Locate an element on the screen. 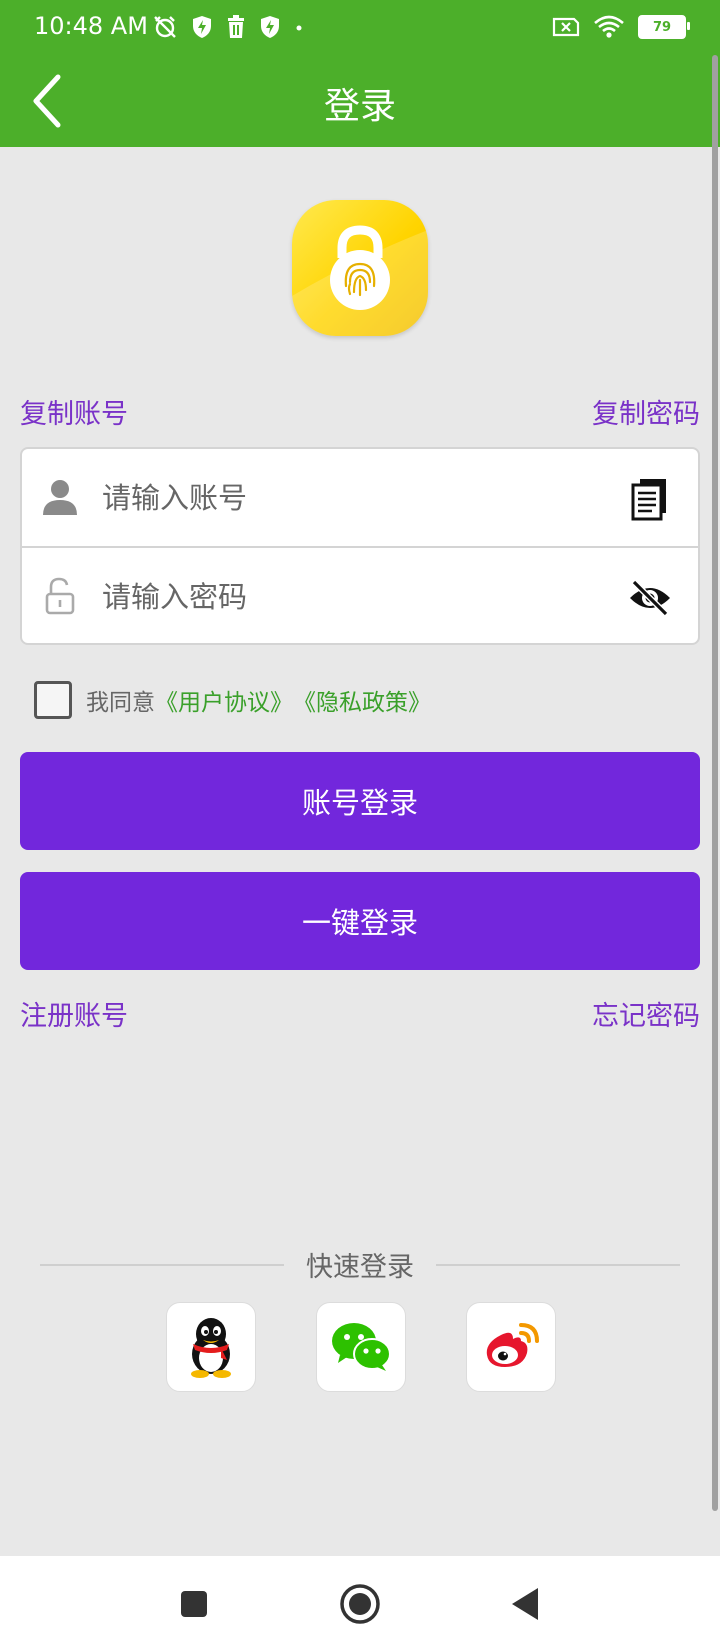 The height and width of the screenshot is (1650, 720). agreement-prefix: 我同意 is located at coordinates (120, 703).